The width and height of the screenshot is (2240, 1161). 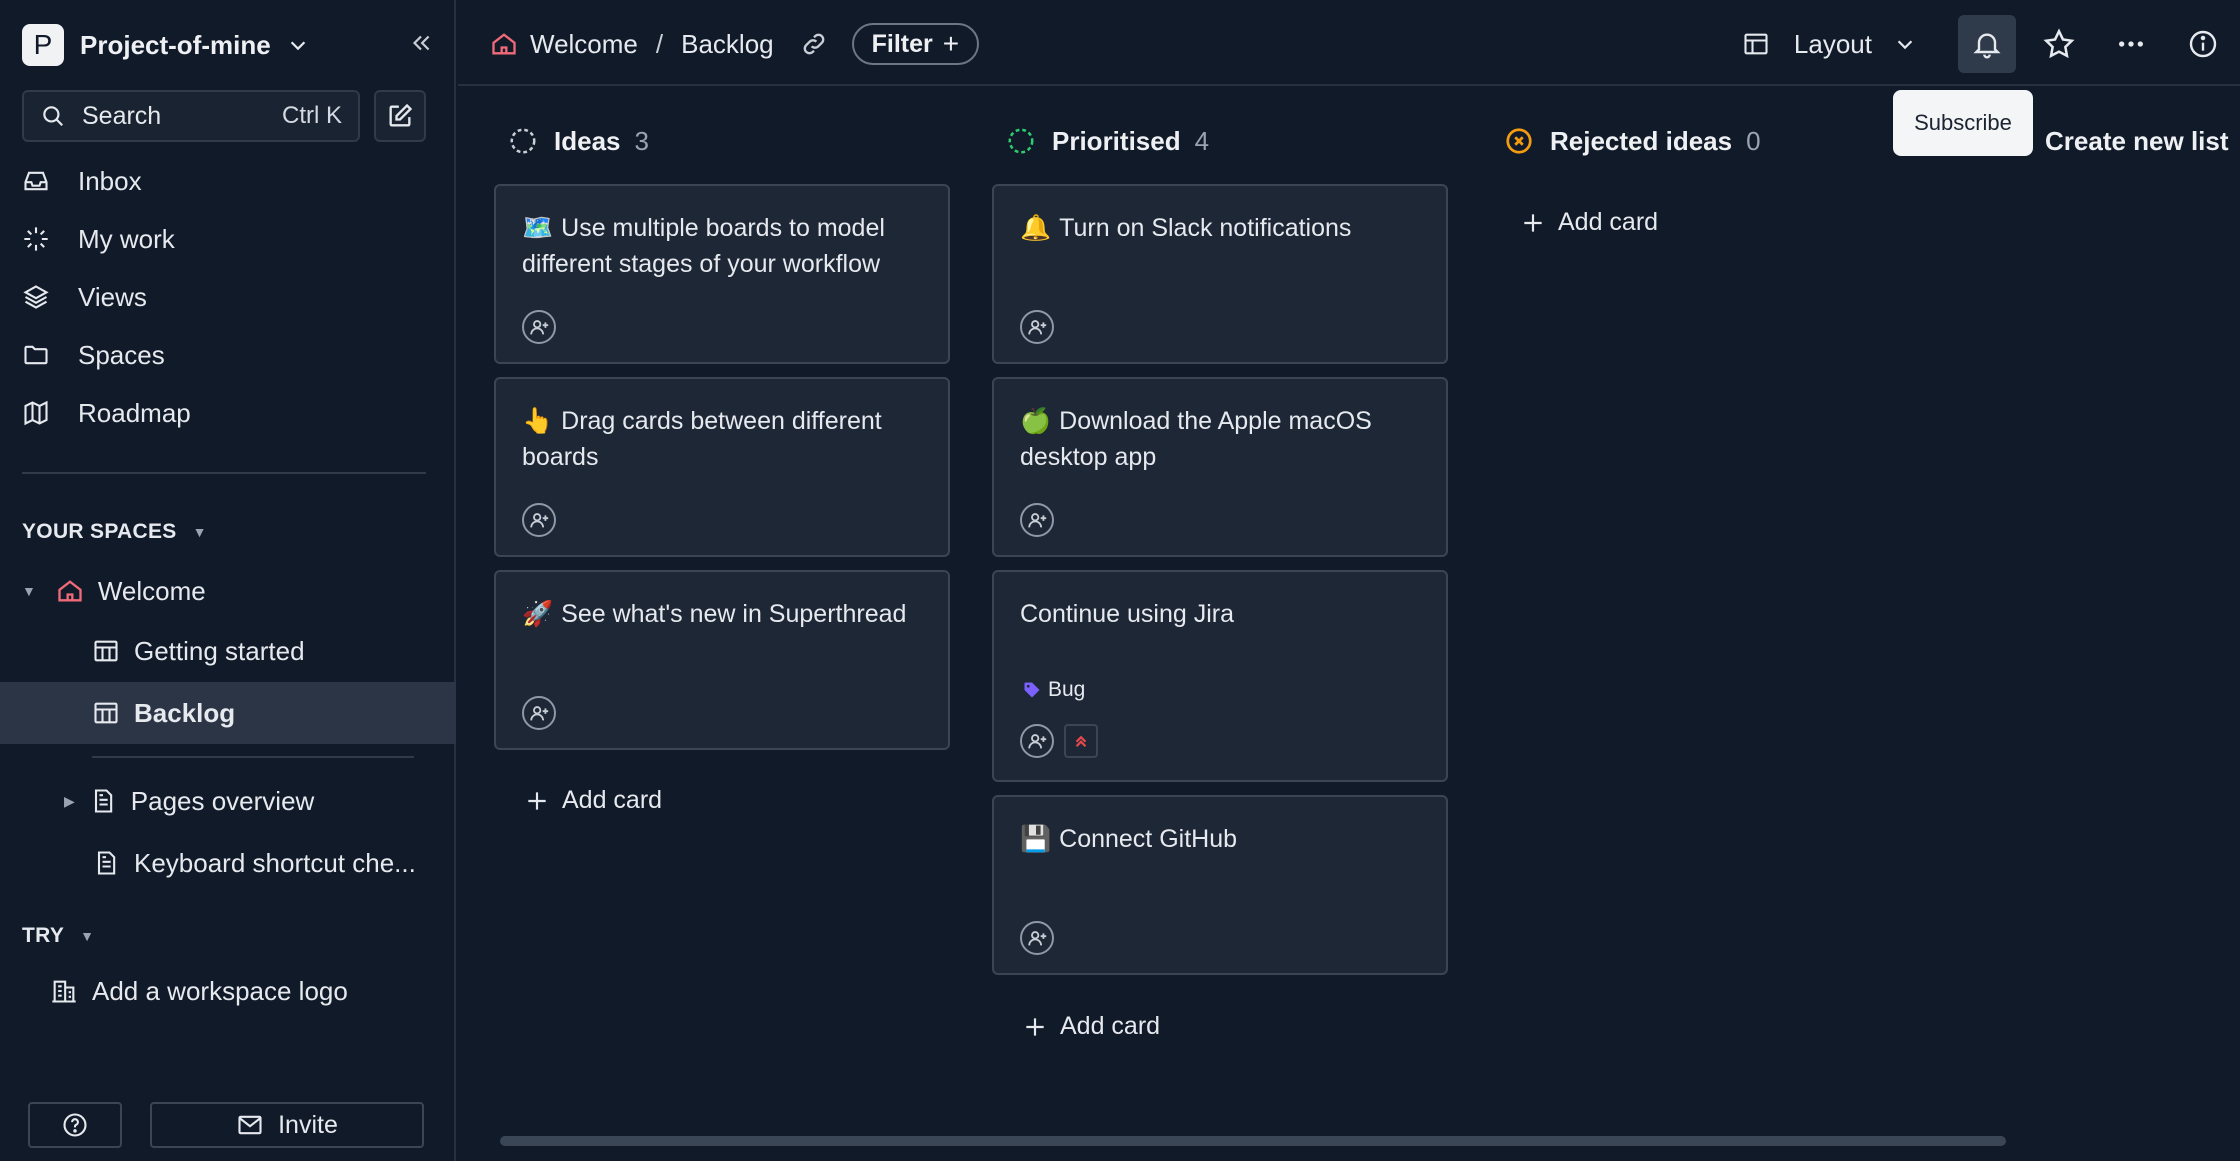 What do you see at coordinates (1036, 421) in the screenshot?
I see `card-emoji: 🍏` at bounding box center [1036, 421].